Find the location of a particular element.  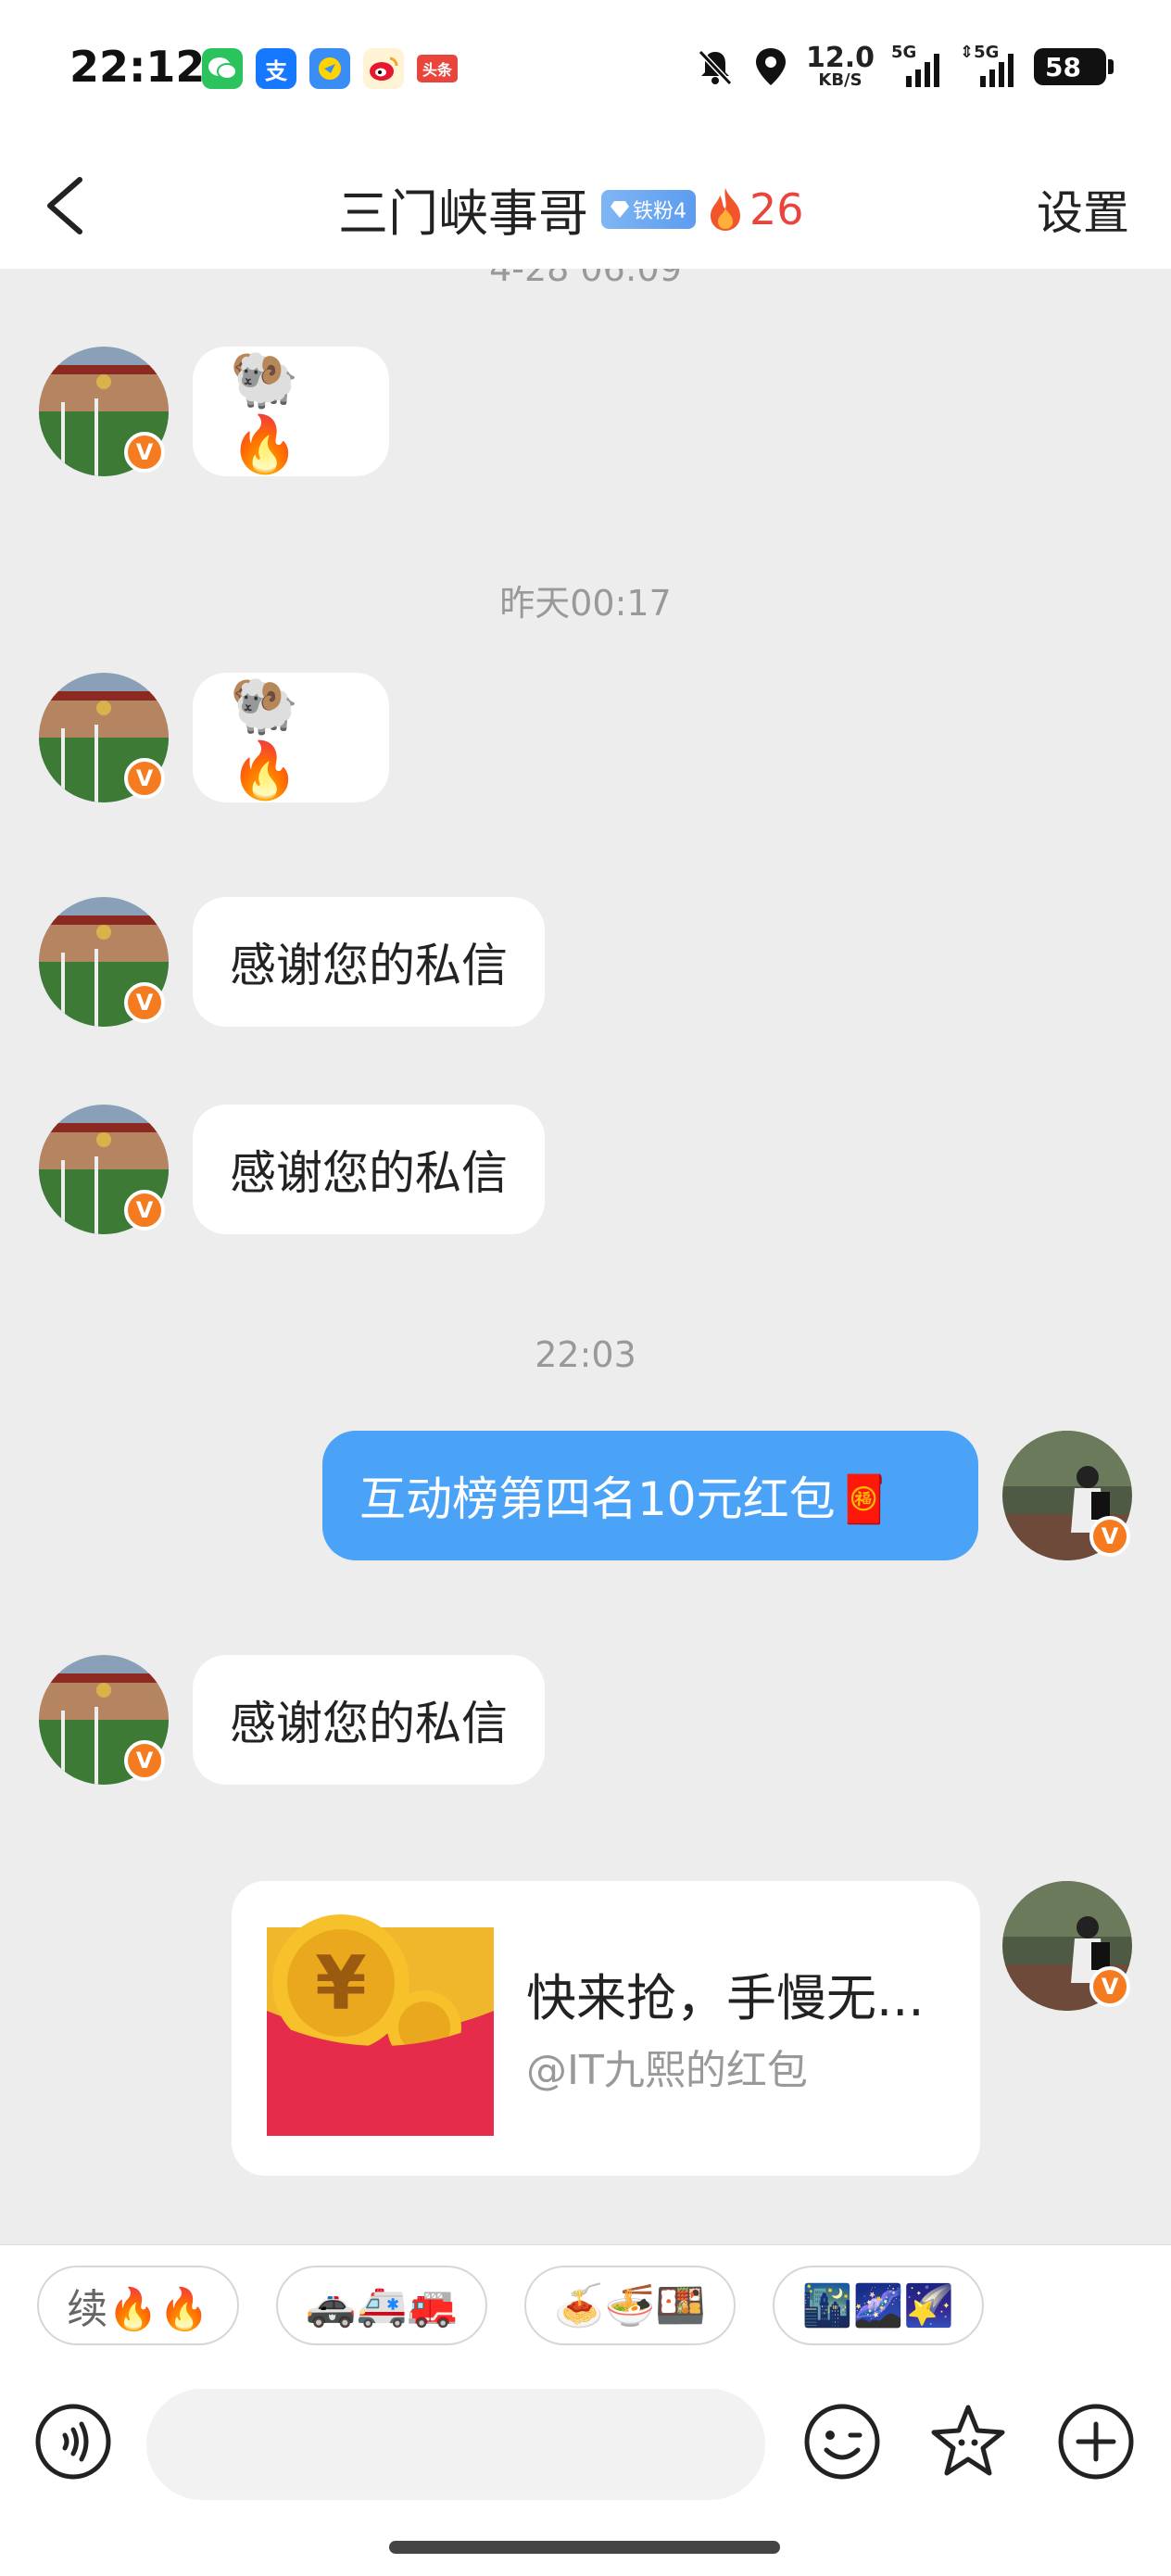

chevron-left-icon is located at coordinates (65, 205).